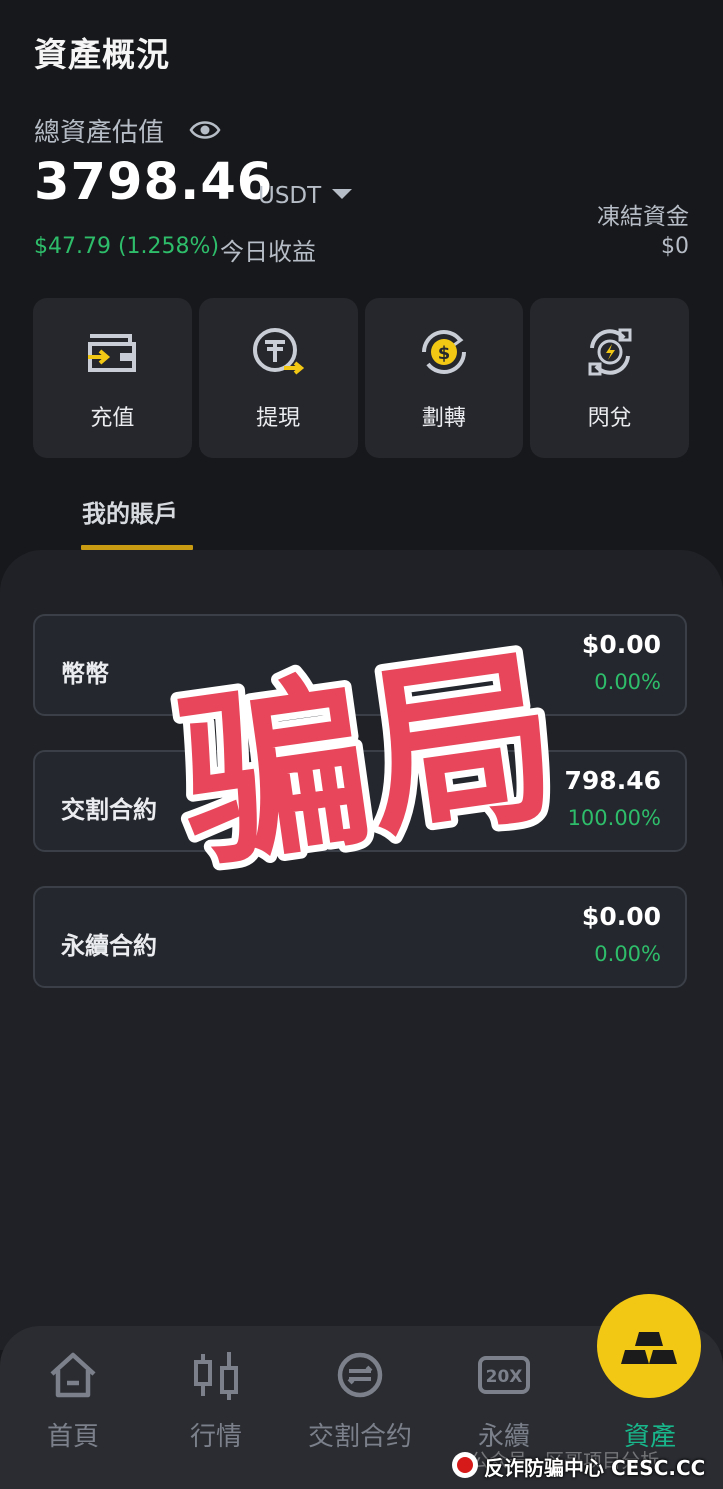 Image resolution: width=723 pixels, height=1489 pixels. I want to click on flash-swap-label: 閃兌, so click(609, 418).